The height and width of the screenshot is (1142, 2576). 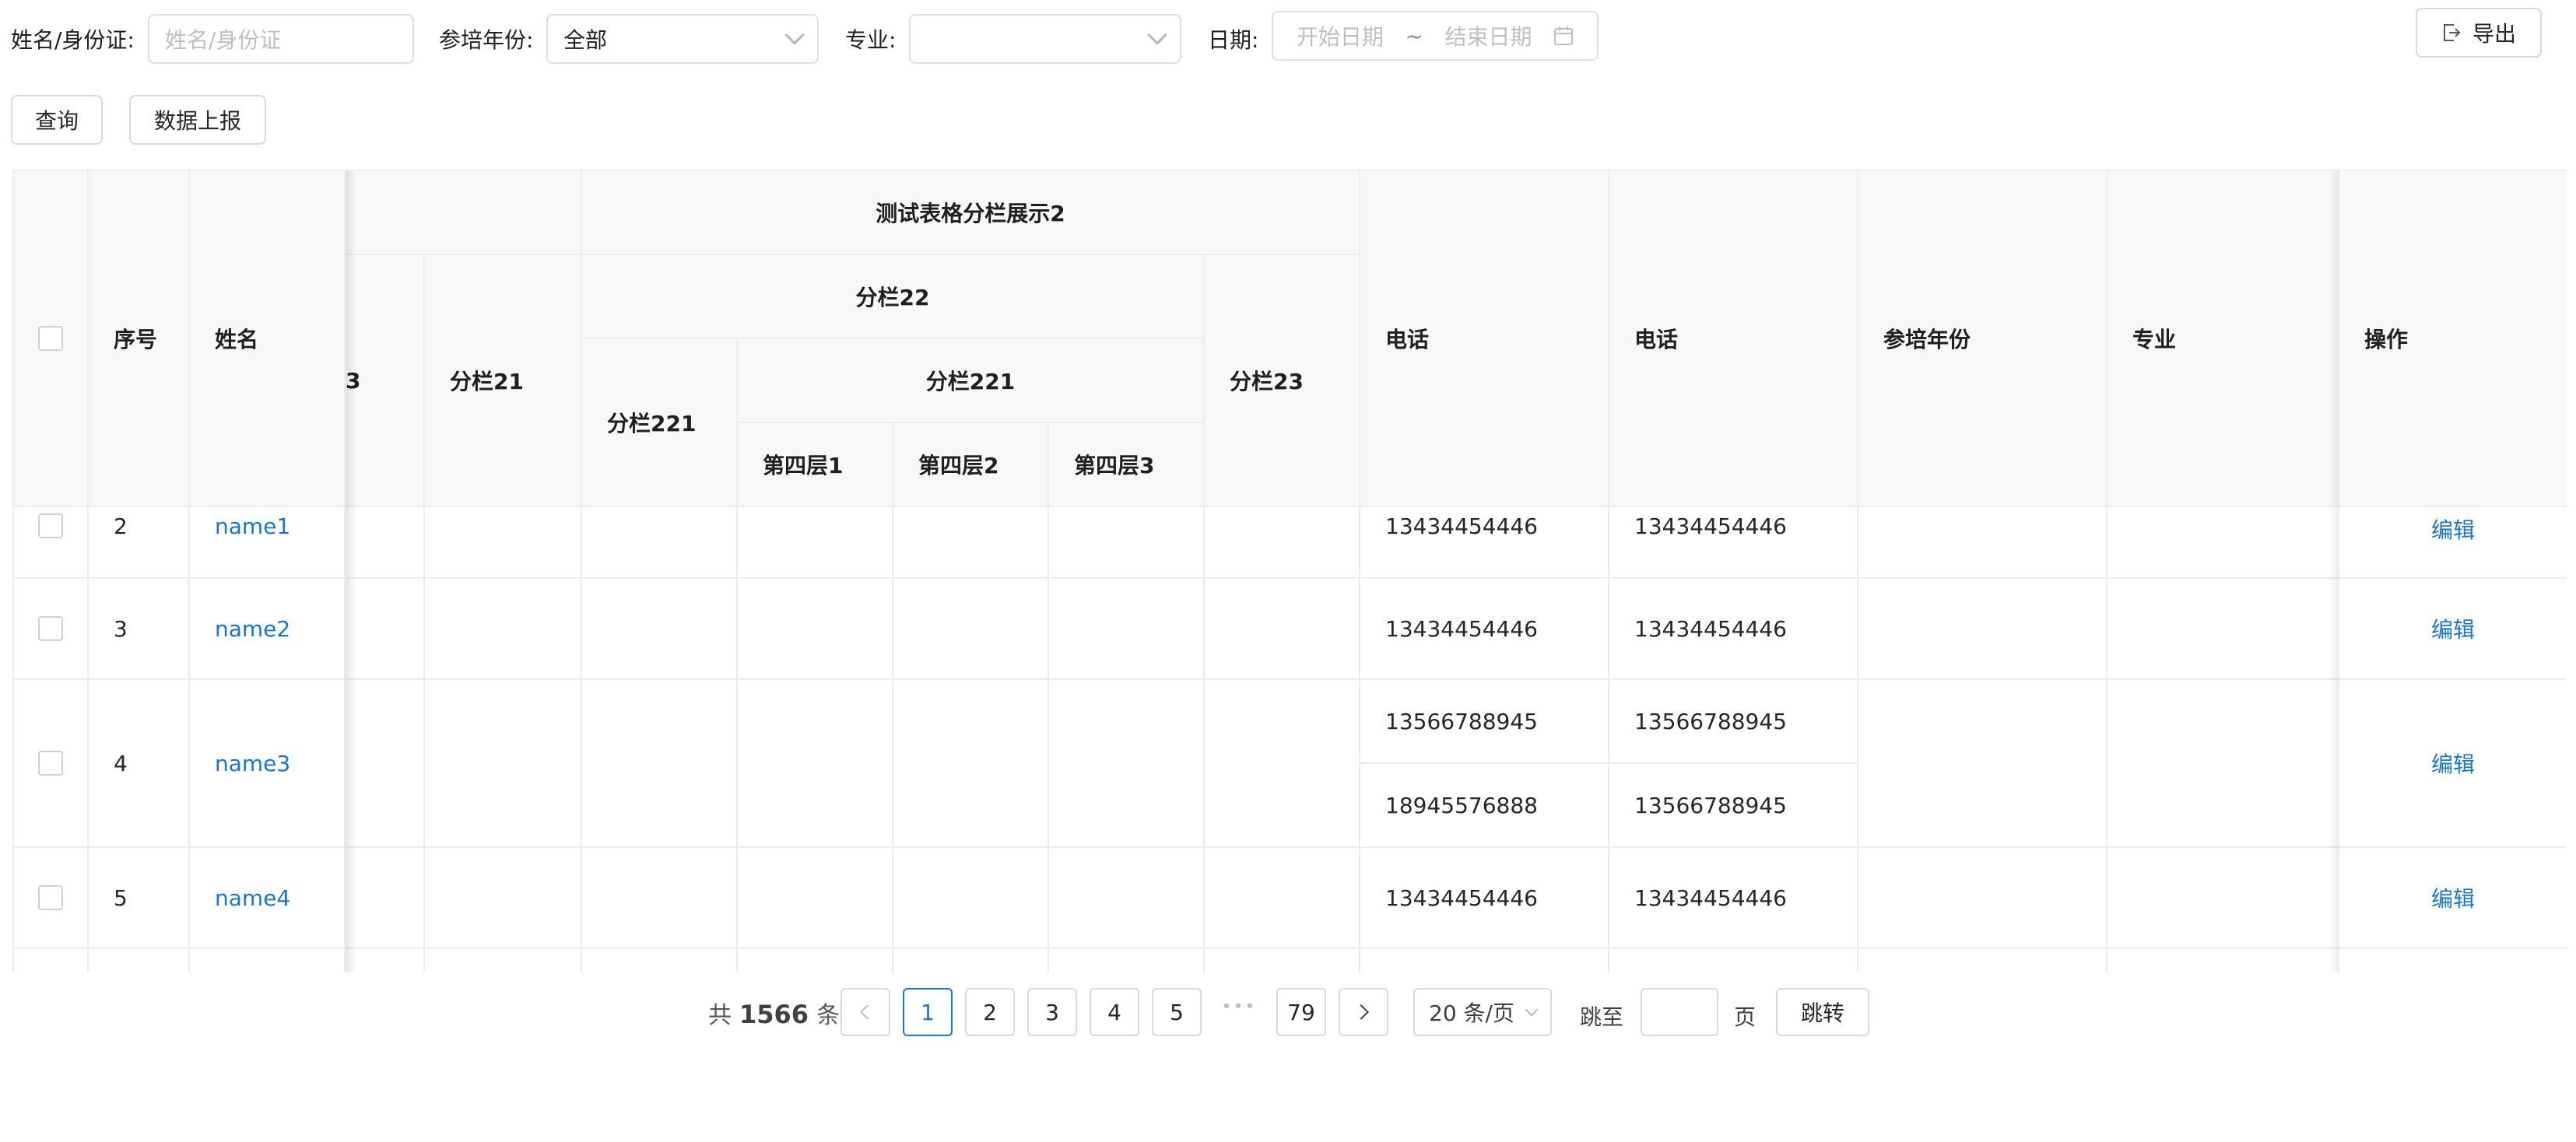 I want to click on phone1-label: 电话, so click(x=1408, y=339).